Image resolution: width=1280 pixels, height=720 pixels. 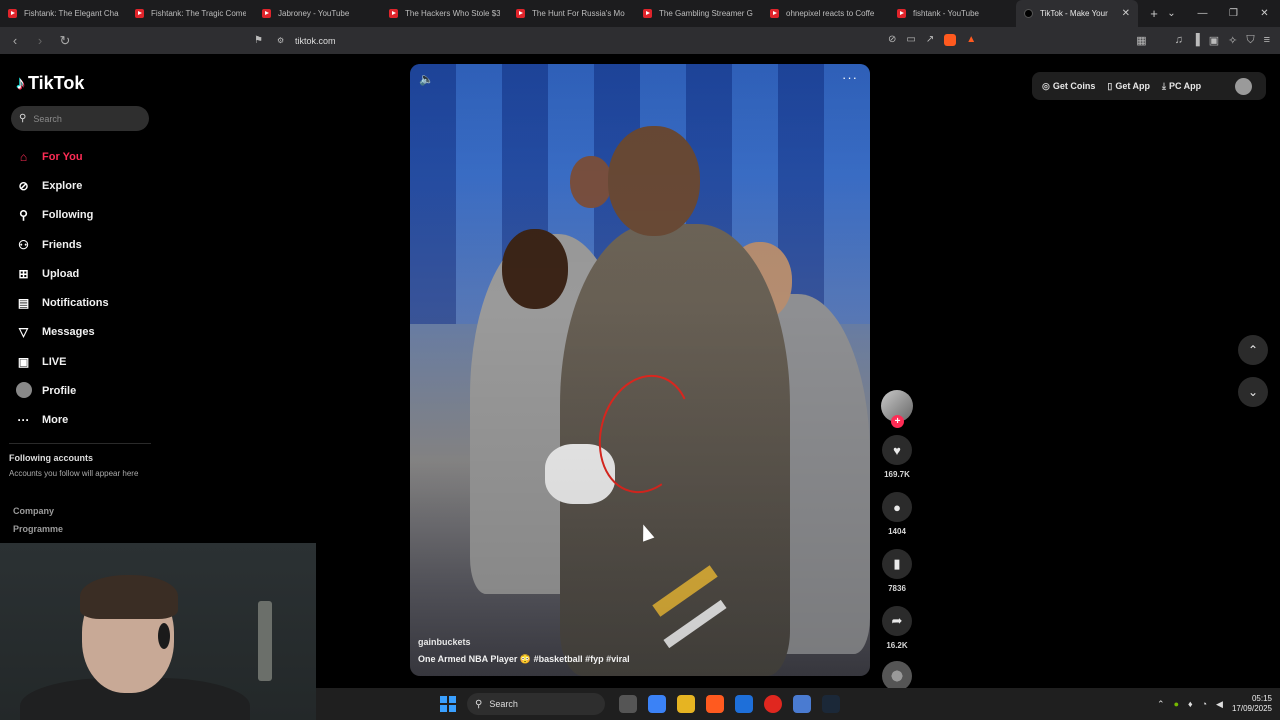 I want to click on sidebar-item-label: LIVE, so click(x=54, y=361).